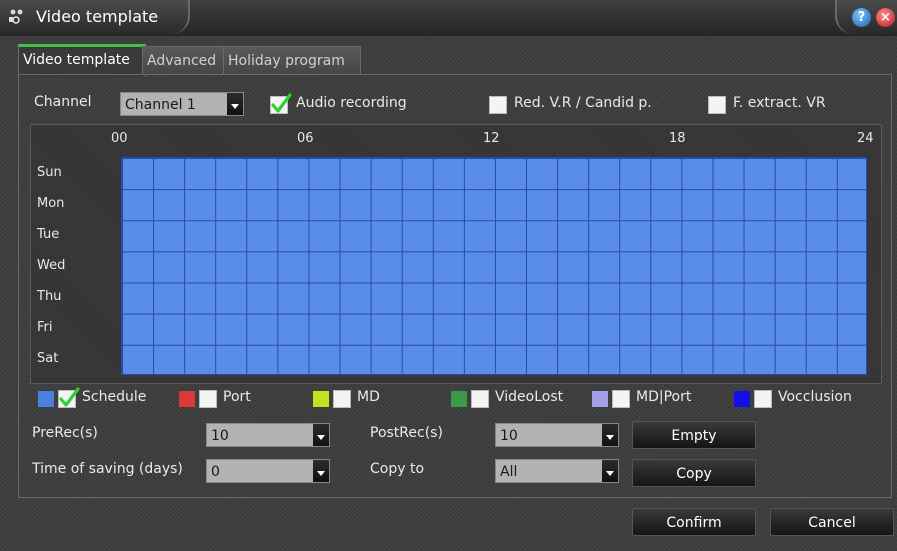 The image size is (897, 551). Describe the element at coordinates (215, 472) in the screenshot. I see `saving-select-value: 0` at that location.